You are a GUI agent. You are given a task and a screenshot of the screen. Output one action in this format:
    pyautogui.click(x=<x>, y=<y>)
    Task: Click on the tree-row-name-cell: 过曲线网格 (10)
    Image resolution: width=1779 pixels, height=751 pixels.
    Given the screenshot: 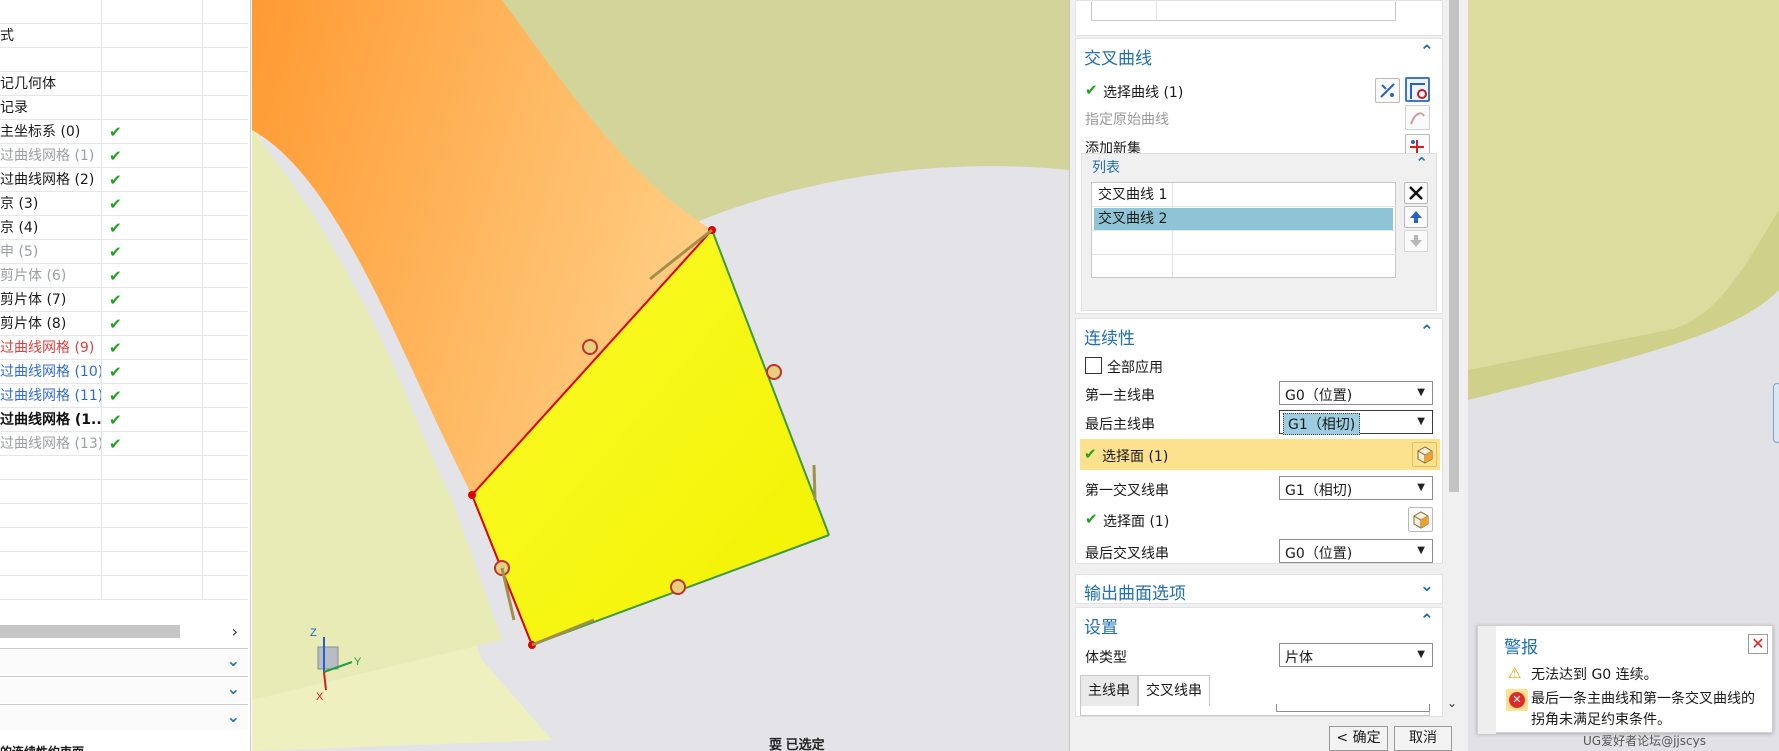 What is the action you would take?
    pyautogui.click(x=51, y=372)
    